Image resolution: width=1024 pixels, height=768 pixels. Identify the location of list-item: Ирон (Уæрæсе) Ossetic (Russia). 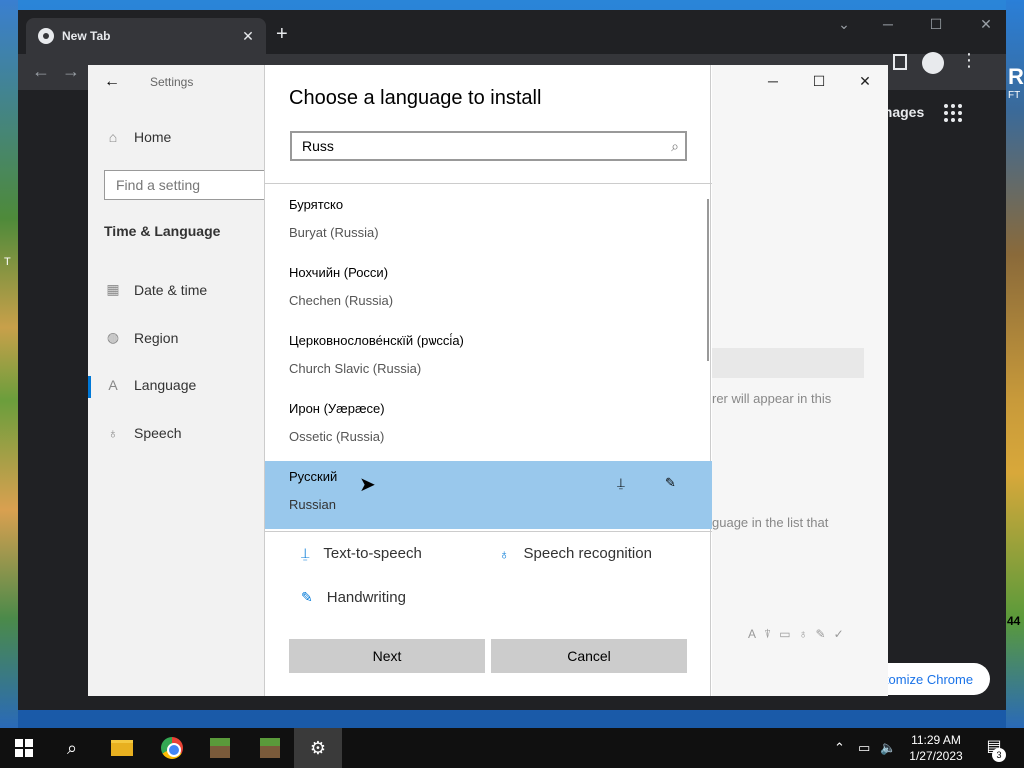
(488, 427).